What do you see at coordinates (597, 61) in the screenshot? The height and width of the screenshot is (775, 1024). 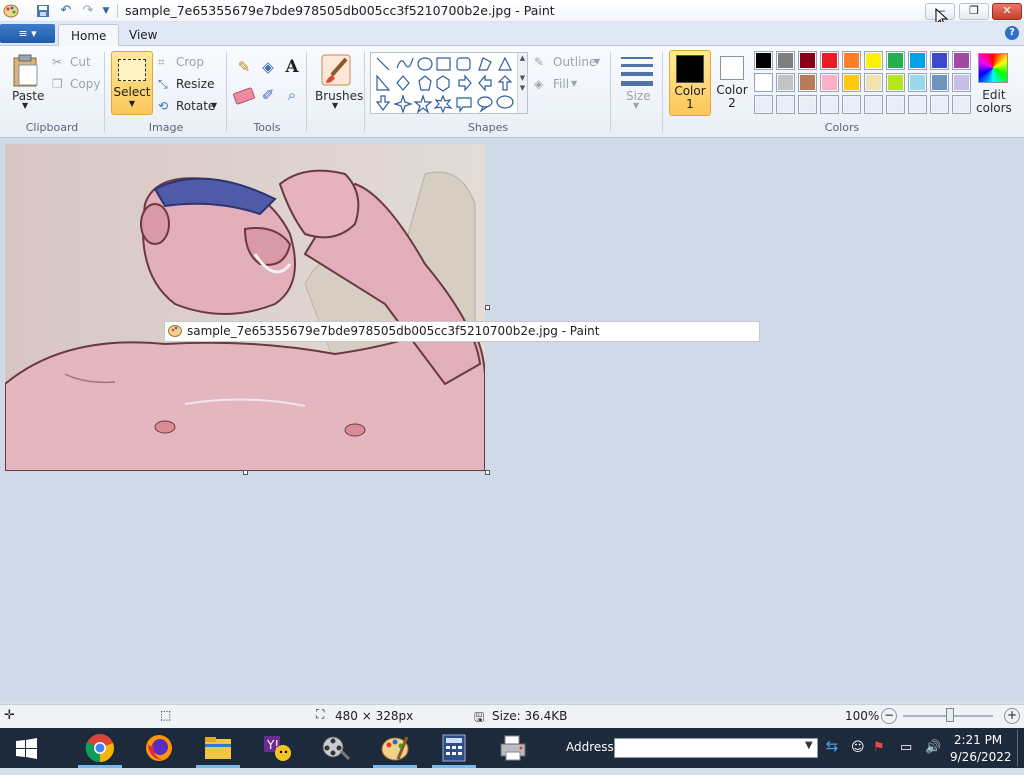 I see `outline-dropdown-arrow: ▼` at bounding box center [597, 61].